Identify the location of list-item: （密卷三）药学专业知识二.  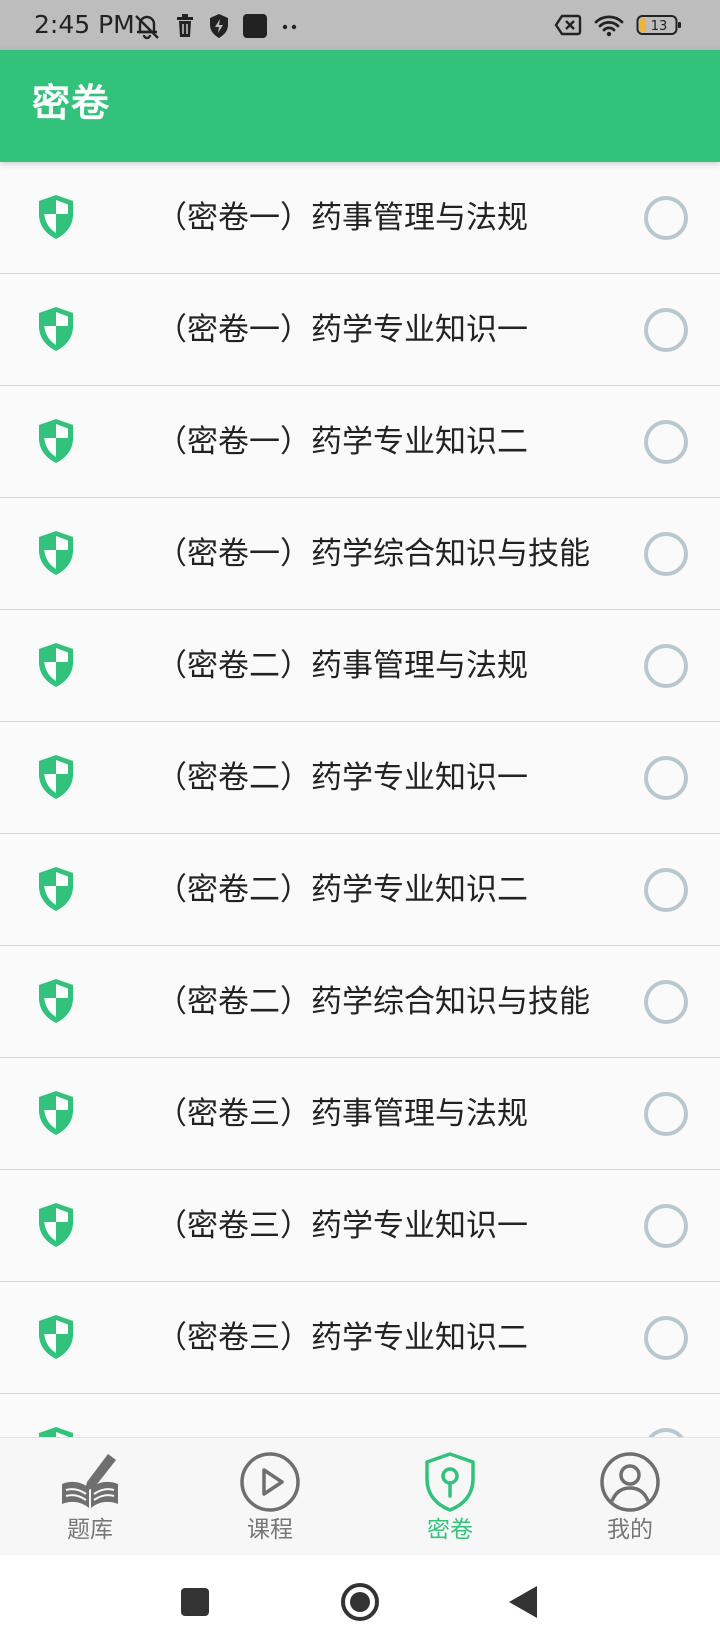
(360, 1338).